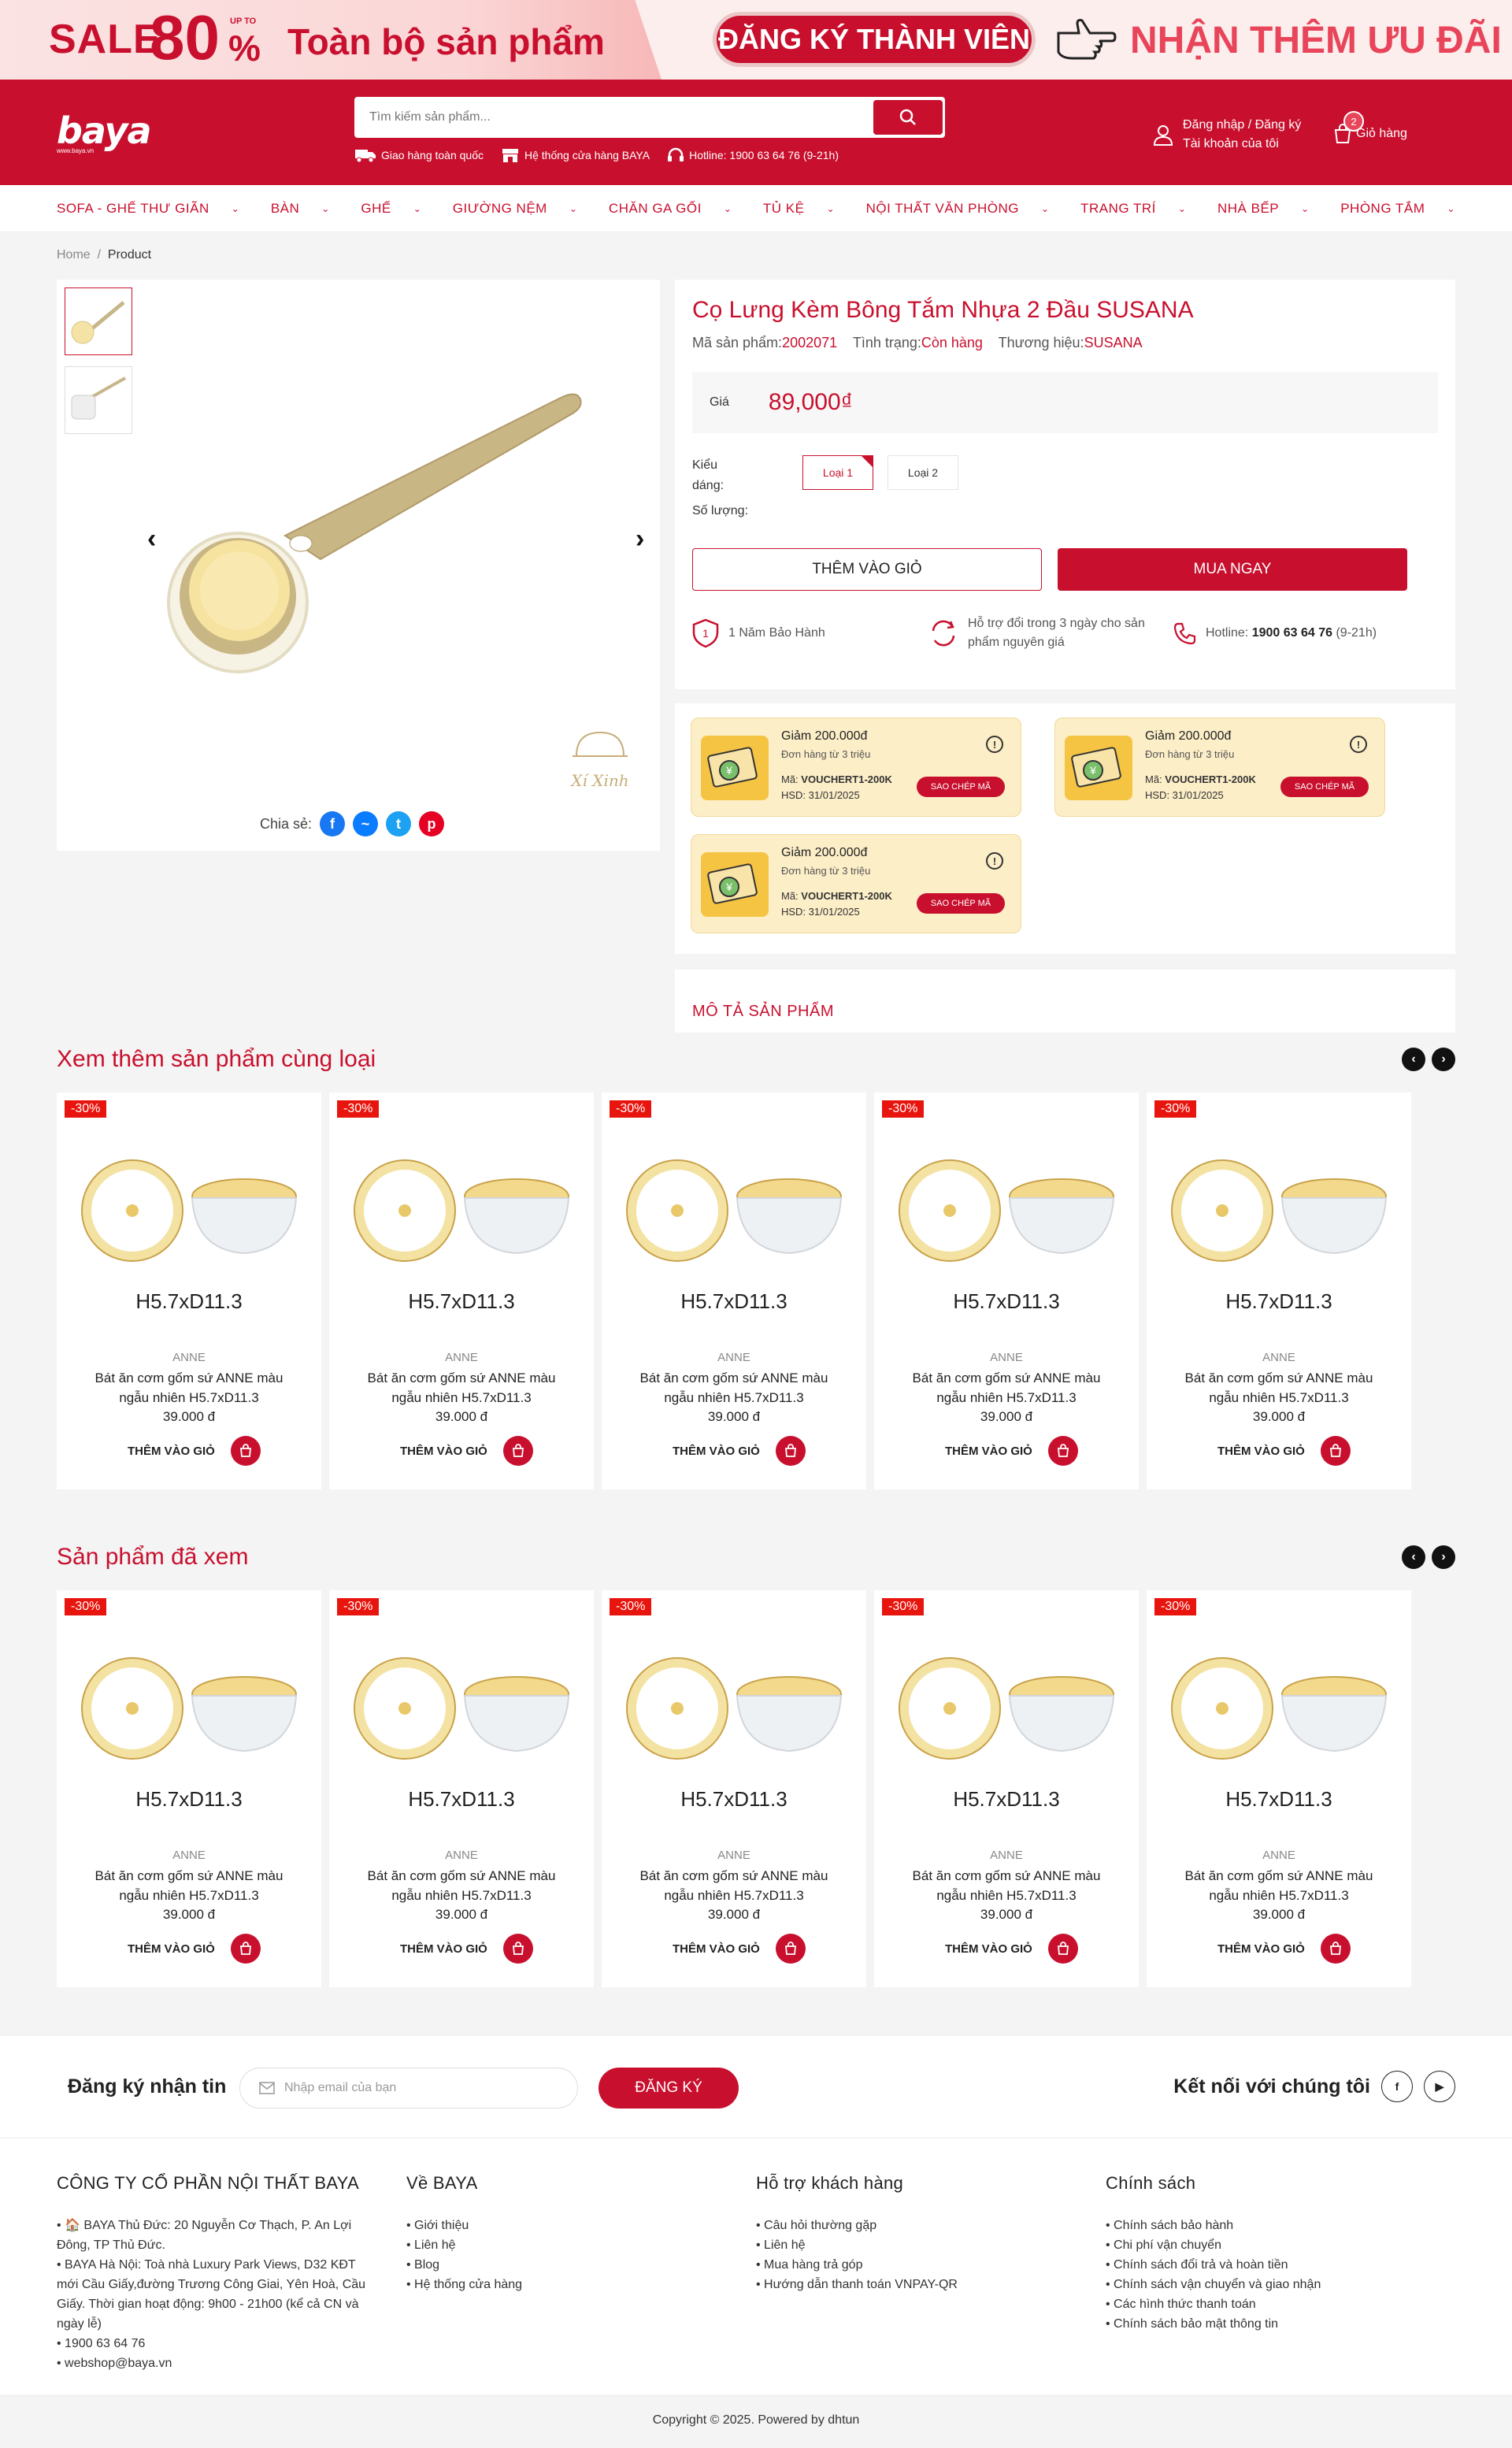 The width and height of the screenshot is (1512, 2448). I want to click on messenger-icon: ~, so click(366, 823).